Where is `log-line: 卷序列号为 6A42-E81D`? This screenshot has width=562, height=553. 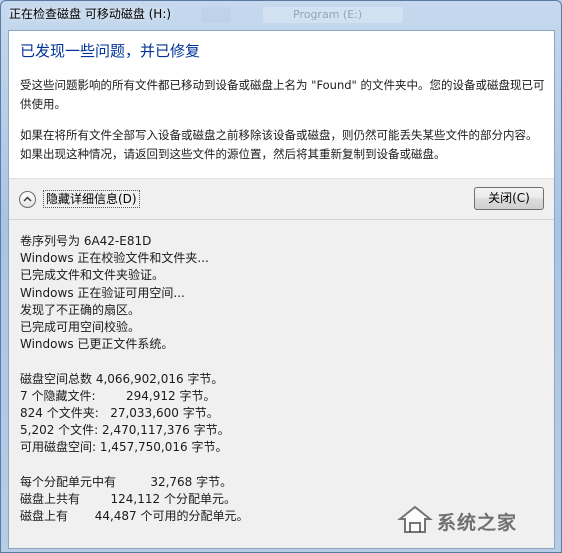
log-line: 卷序列号为 6A42-E81D is located at coordinates (86, 241).